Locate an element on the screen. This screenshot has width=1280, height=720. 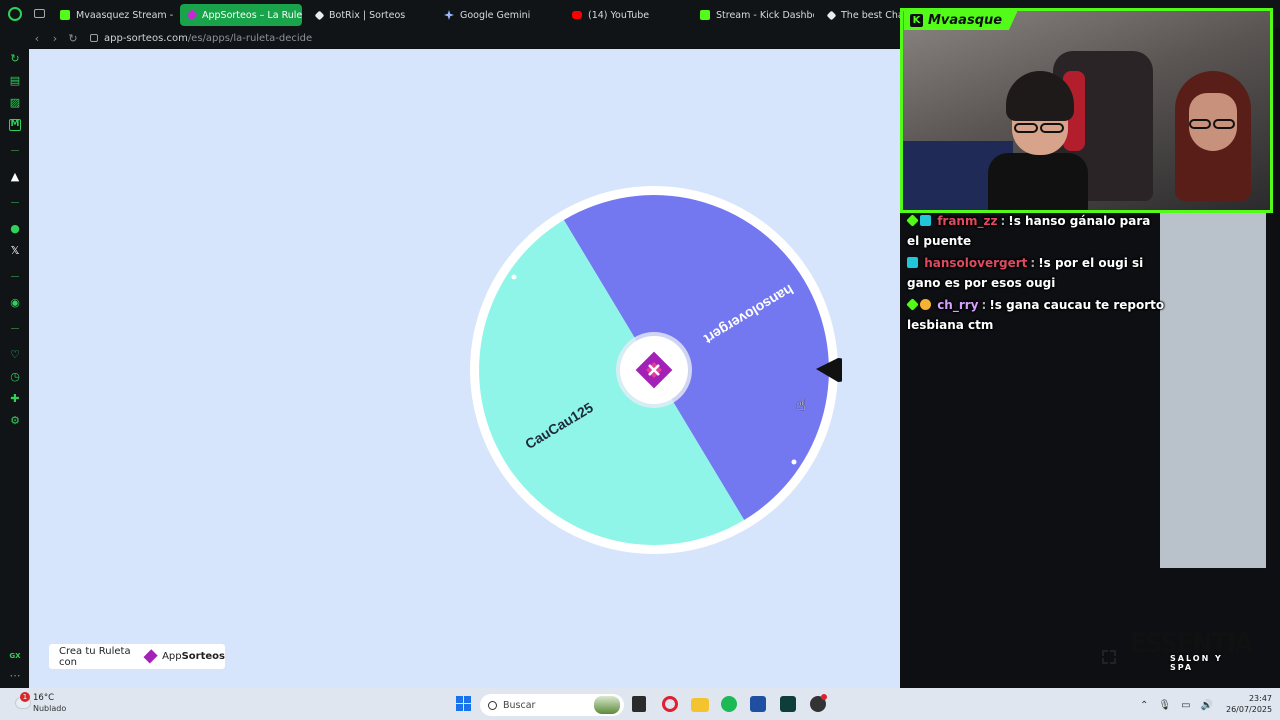
file-explorer-icon is located at coordinates (700, 705).